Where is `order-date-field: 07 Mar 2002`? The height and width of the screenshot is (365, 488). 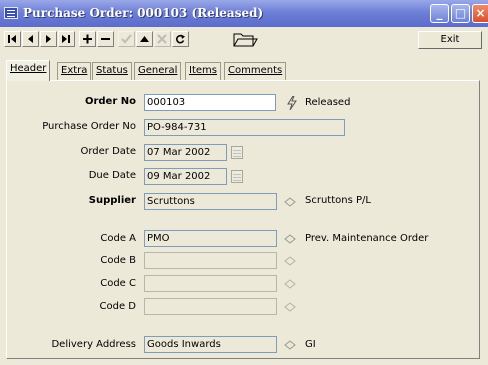
order-date-field: 07 Mar 2002 is located at coordinates (185, 152).